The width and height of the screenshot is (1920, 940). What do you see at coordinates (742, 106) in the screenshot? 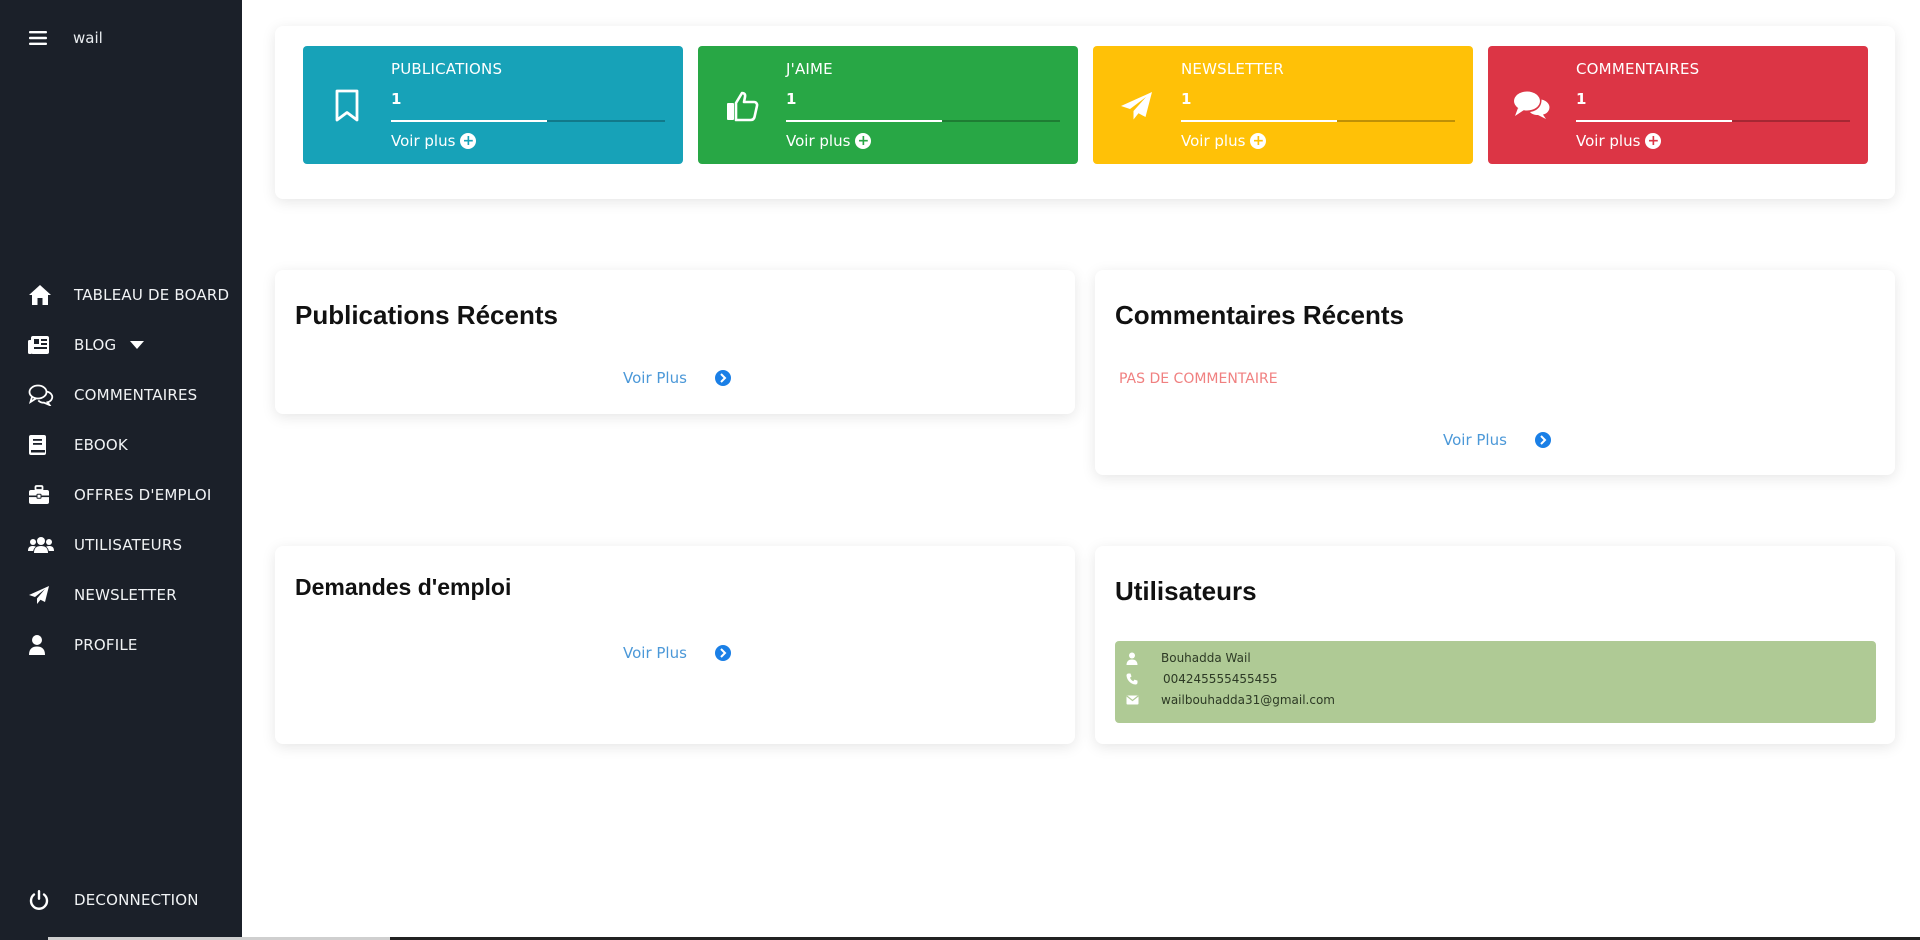
I see `thumbs-up-icon` at bounding box center [742, 106].